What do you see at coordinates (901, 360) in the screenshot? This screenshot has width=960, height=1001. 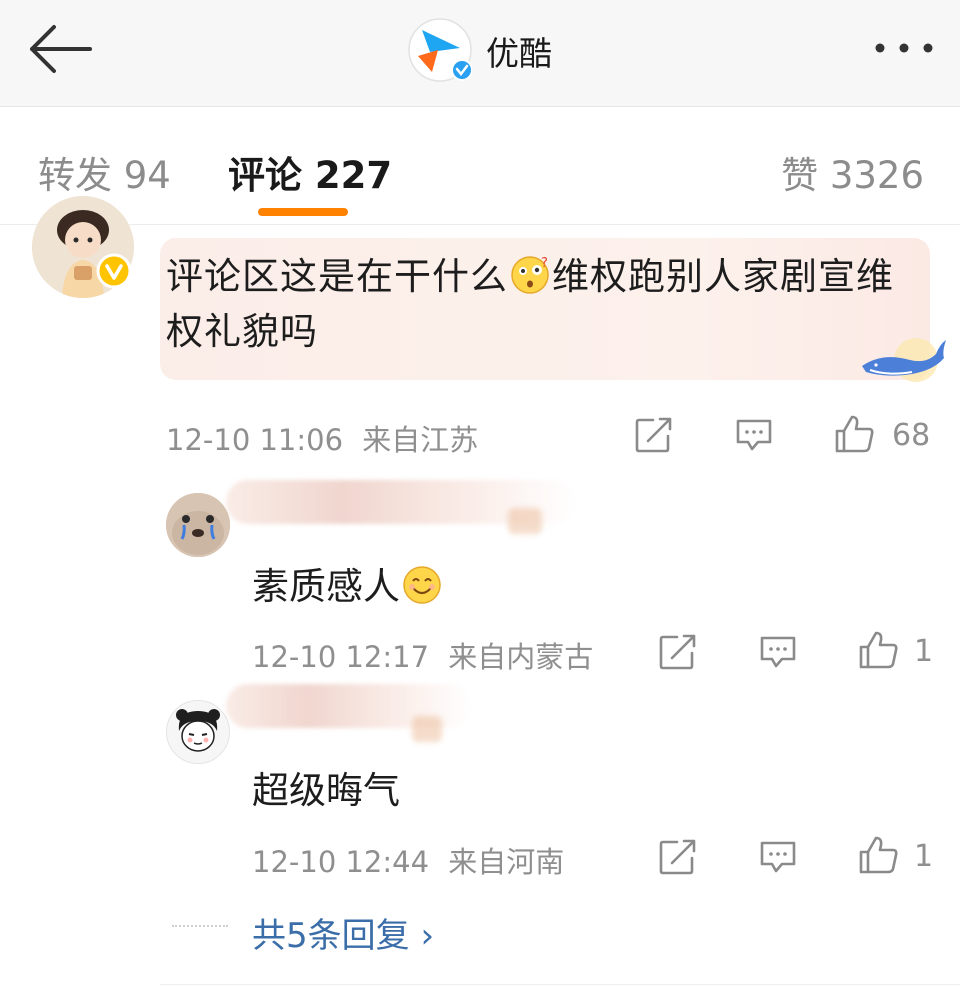 I see `whale-decoration-icon` at bounding box center [901, 360].